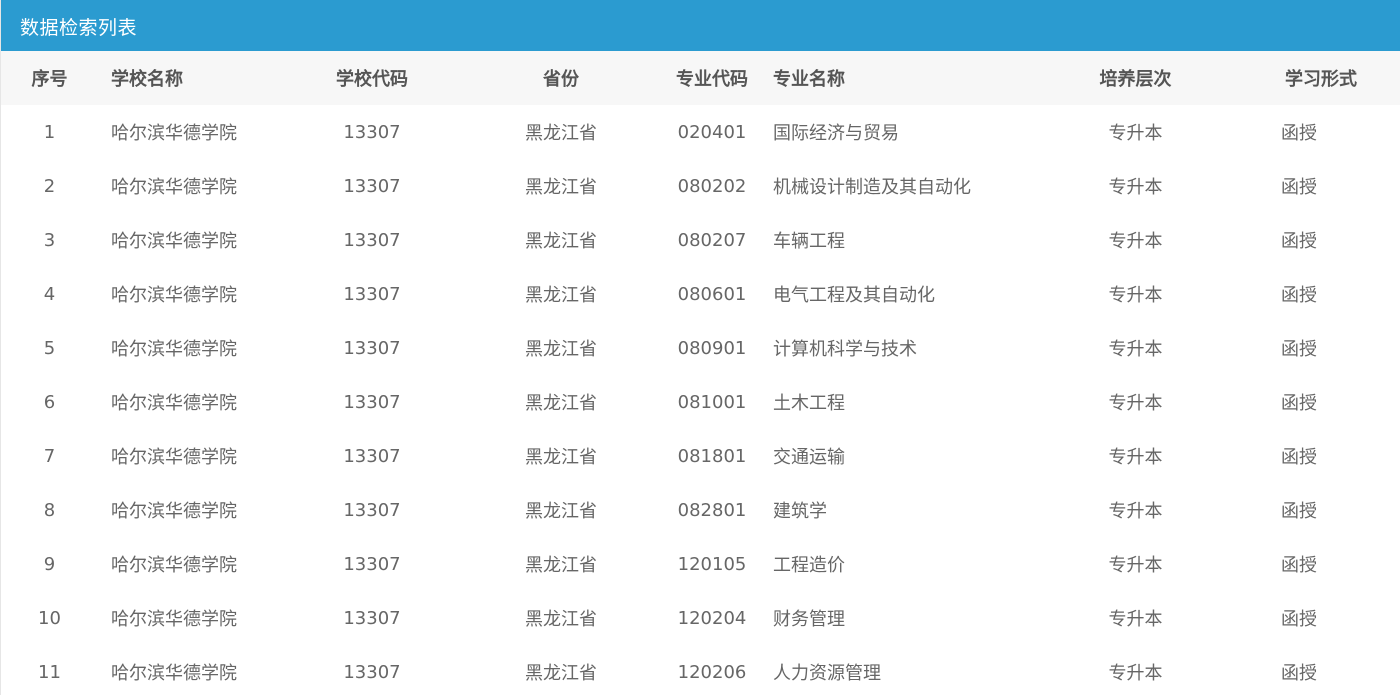  I want to click on cell-index: 3, so click(49, 240).